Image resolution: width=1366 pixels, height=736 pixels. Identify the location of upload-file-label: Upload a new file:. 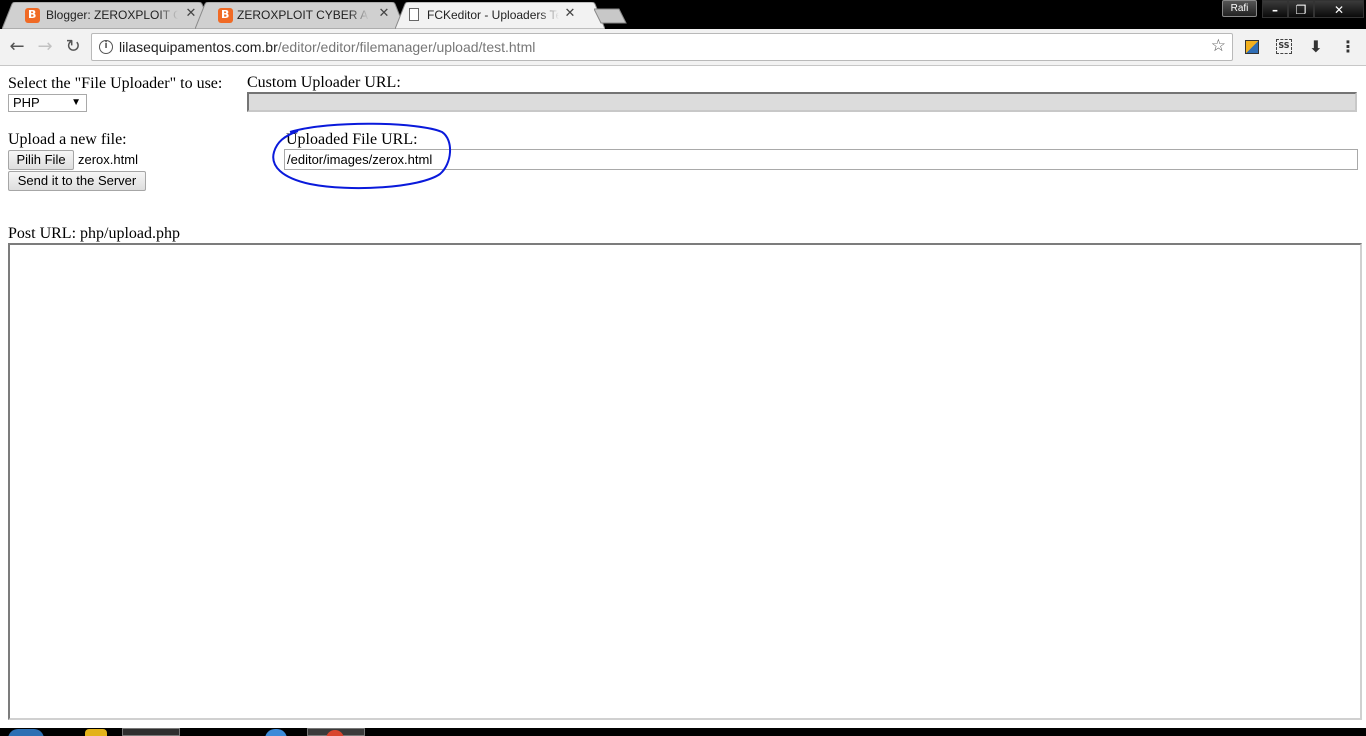
(67, 139).